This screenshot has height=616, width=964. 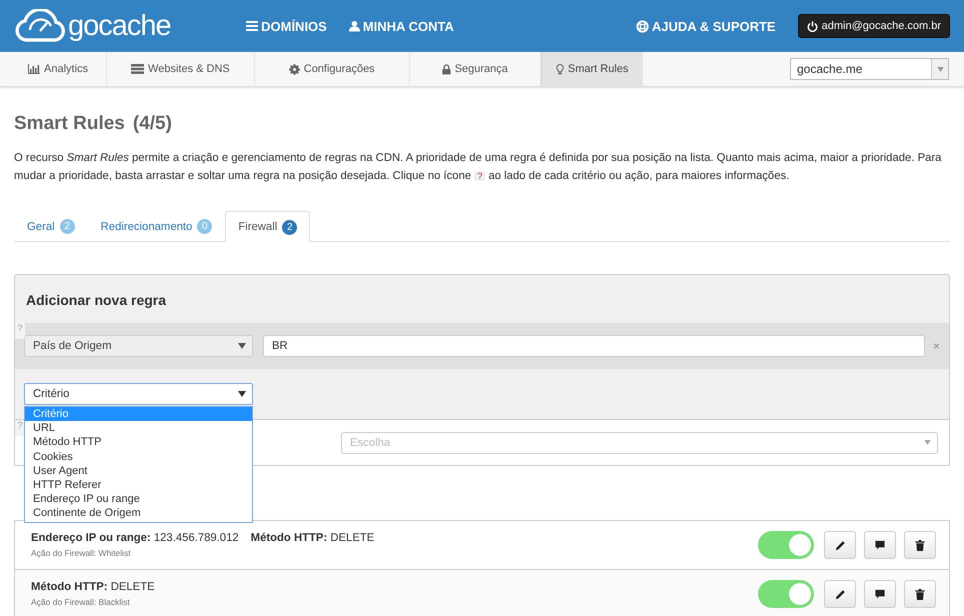 What do you see at coordinates (812, 26) in the screenshot?
I see `power-icon` at bounding box center [812, 26].